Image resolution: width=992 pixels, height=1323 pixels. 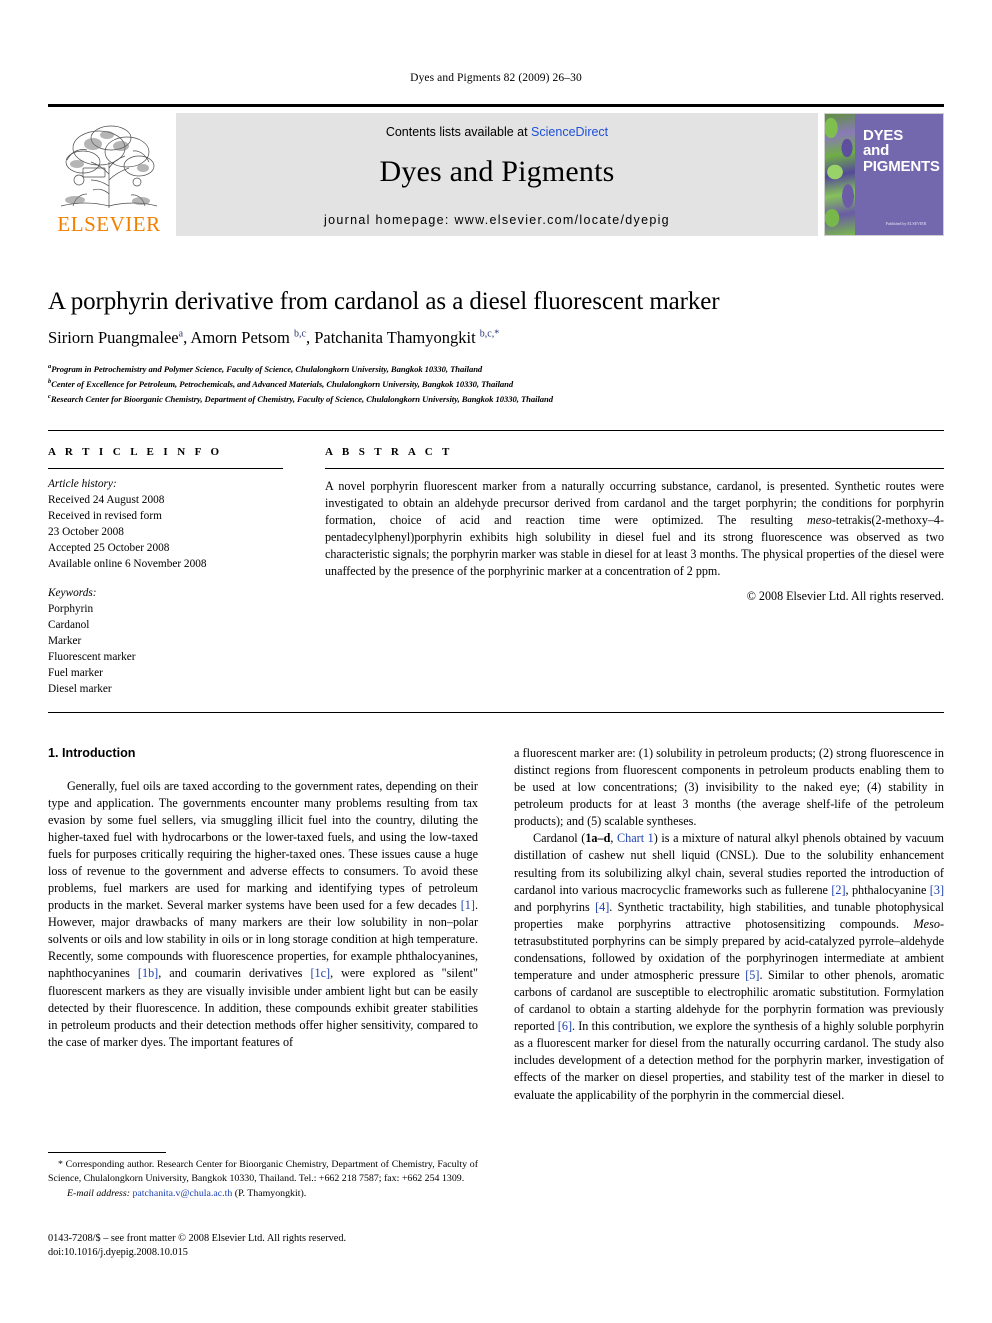 What do you see at coordinates (75, 673) in the screenshot?
I see `keyword-item: Fuel marker` at bounding box center [75, 673].